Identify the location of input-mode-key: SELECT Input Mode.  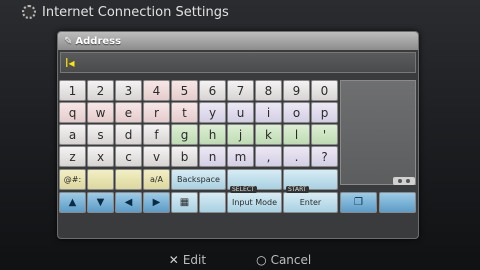
(254, 199).